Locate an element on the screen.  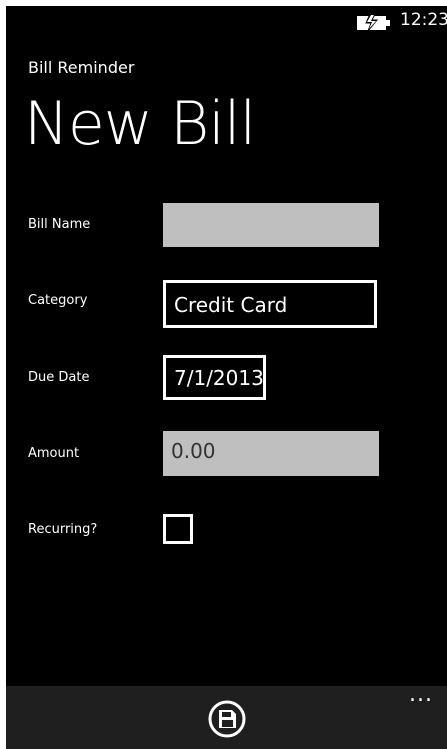
status-bar: 12:23 is located at coordinates (226, 24).